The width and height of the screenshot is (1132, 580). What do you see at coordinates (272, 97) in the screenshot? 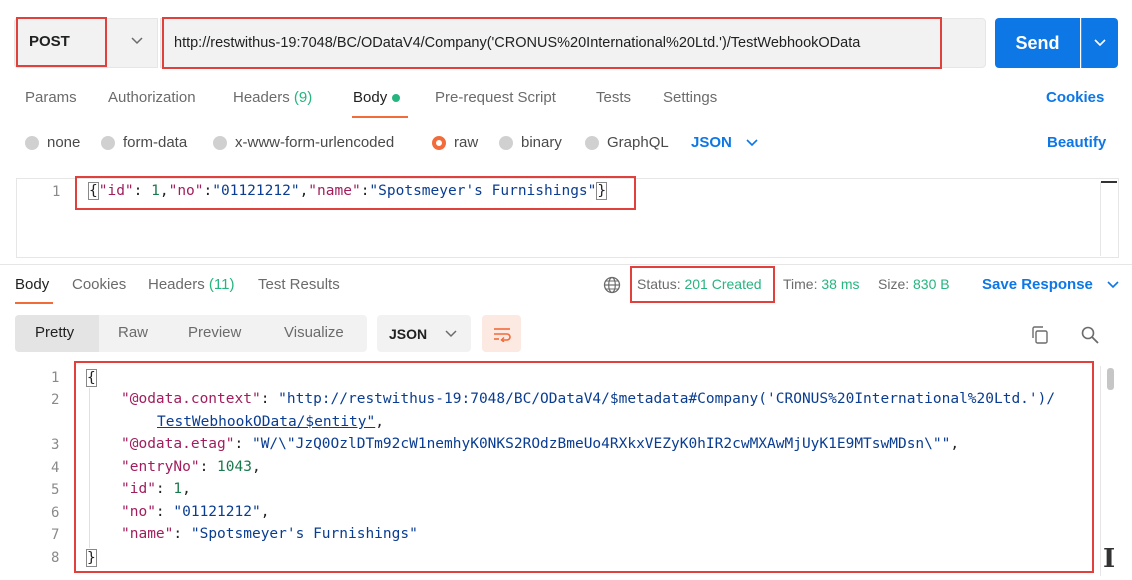
I see `tab-headers: Headers (9)` at bounding box center [272, 97].